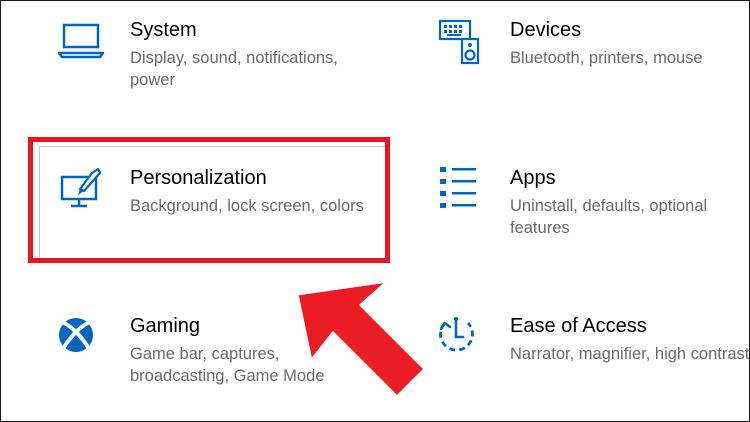  What do you see at coordinates (234, 69) in the screenshot?
I see `tile-description: Display, sound, notifications, power` at bounding box center [234, 69].